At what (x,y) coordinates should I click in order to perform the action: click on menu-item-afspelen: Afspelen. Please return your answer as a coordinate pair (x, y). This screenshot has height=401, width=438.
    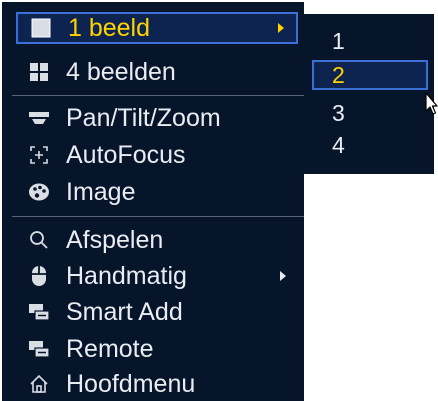
    Looking at the image, I should click on (157, 240).